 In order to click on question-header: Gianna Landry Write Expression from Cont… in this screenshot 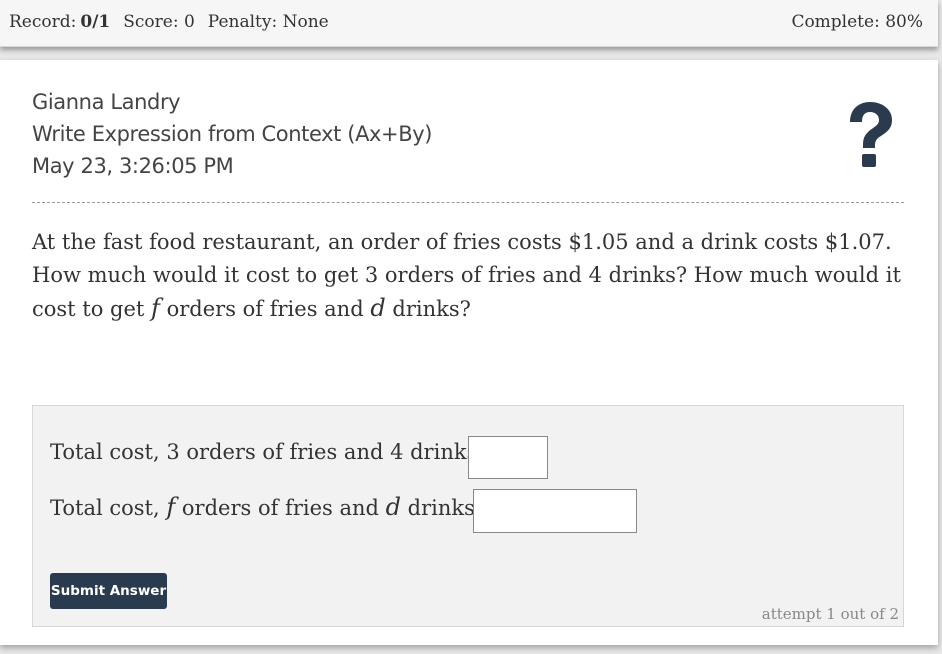, I will do `click(232, 134)`.